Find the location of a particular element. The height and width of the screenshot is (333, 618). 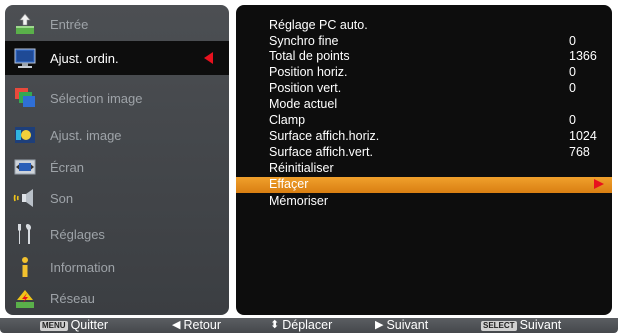

menu-item-information: Information is located at coordinates (117, 267).